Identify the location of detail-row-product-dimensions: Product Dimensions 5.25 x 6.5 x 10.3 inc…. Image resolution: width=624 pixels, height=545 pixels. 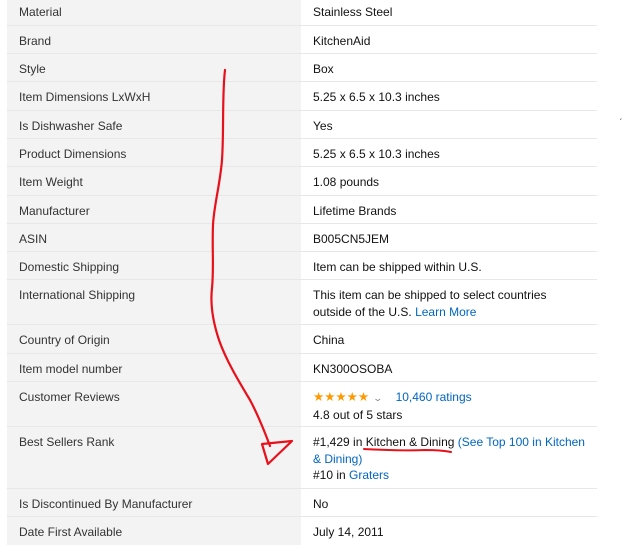
(302, 152).